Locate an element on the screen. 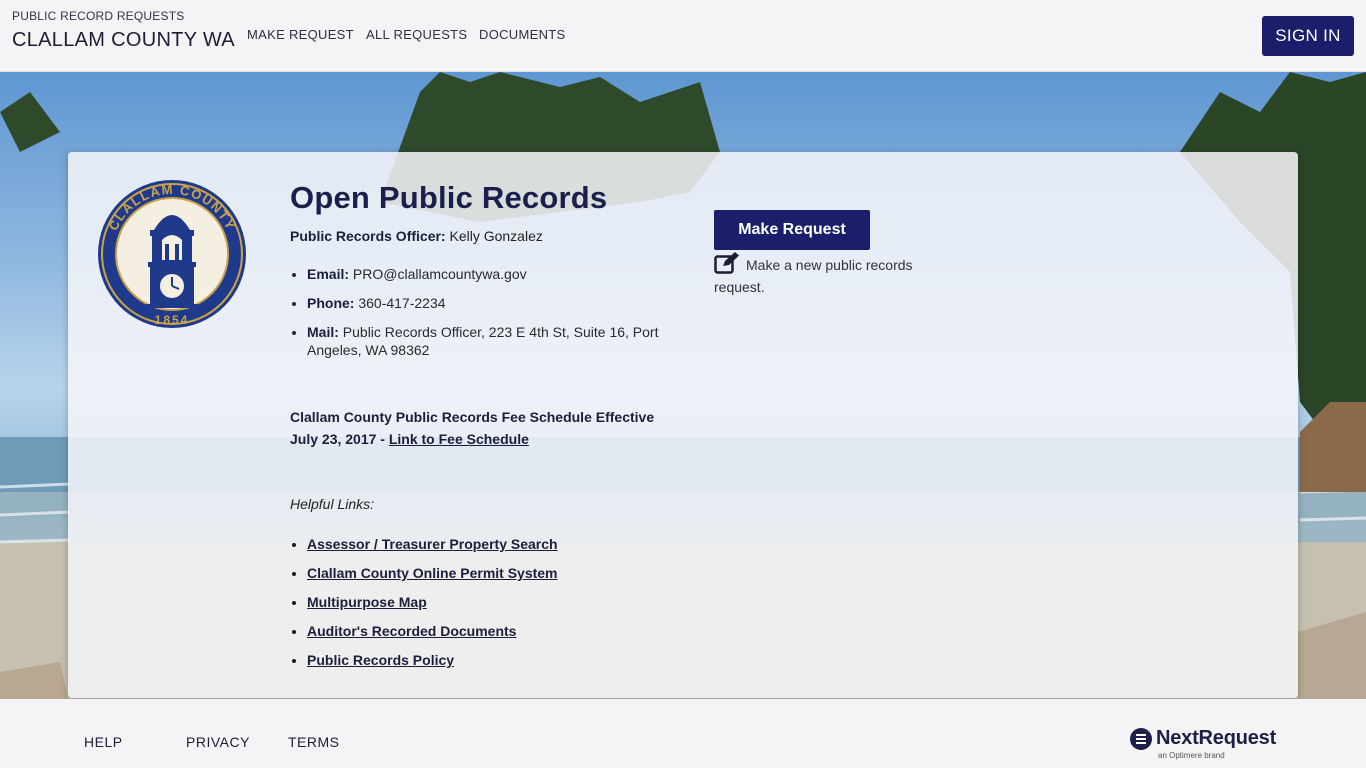 This screenshot has width=1366, height=768. helpful-links-heading: Helpful Links: is located at coordinates (332, 504).